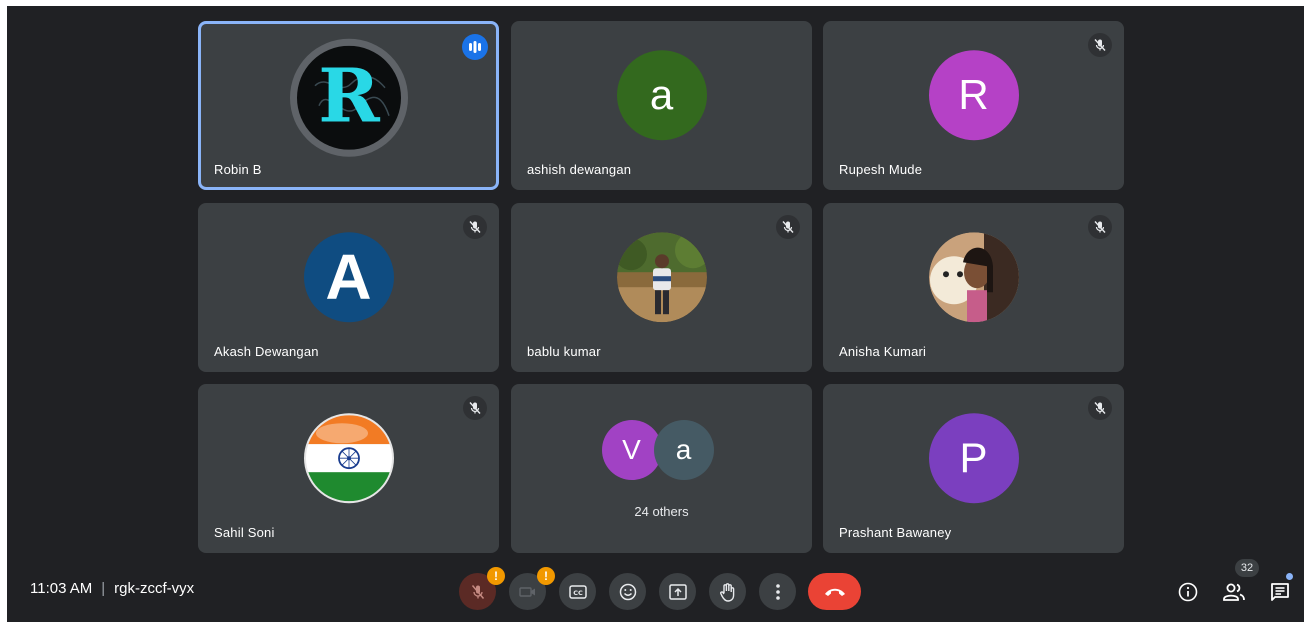  I want to click on participant-tile-prashant: P Prashant Bawaney, so click(973, 468).